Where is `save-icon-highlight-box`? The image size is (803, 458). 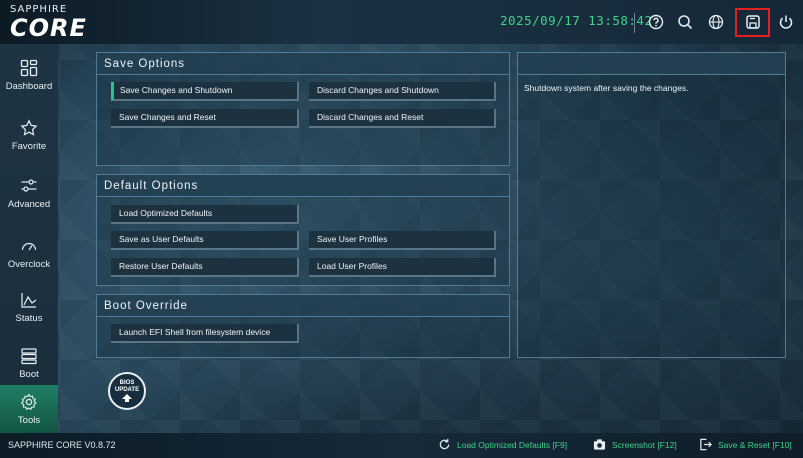
save-icon-highlight-box is located at coordinates (752, 22).